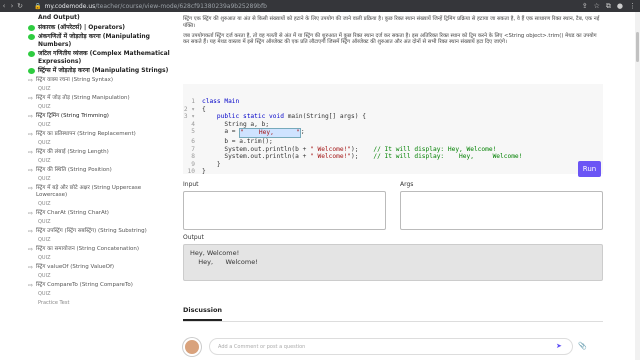 The width and height of the screenshot is (640, 360). Describe the element at coordinates (391, 346) in the screenshot. I see `comment-input: Add a Comment or post a question` at that location.